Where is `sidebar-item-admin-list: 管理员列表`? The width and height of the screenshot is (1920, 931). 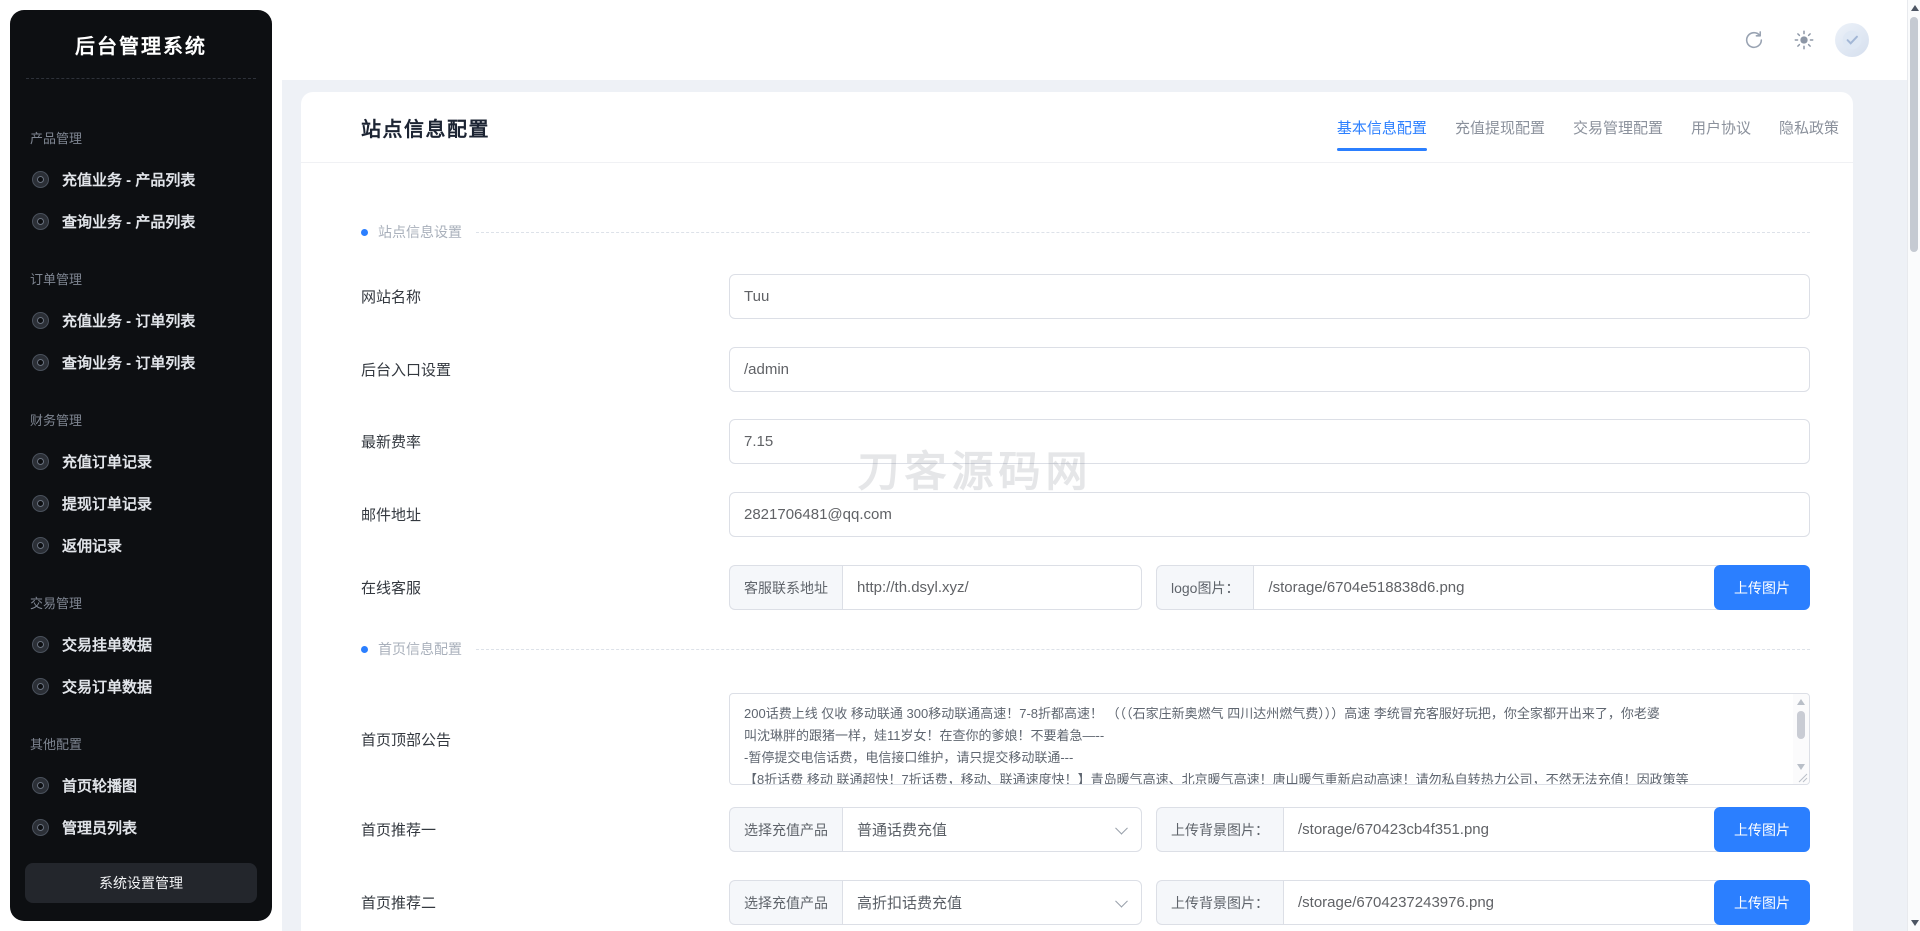
sidebar-item-admin-list: 管理员列表 is located at coordinates (141, 827).